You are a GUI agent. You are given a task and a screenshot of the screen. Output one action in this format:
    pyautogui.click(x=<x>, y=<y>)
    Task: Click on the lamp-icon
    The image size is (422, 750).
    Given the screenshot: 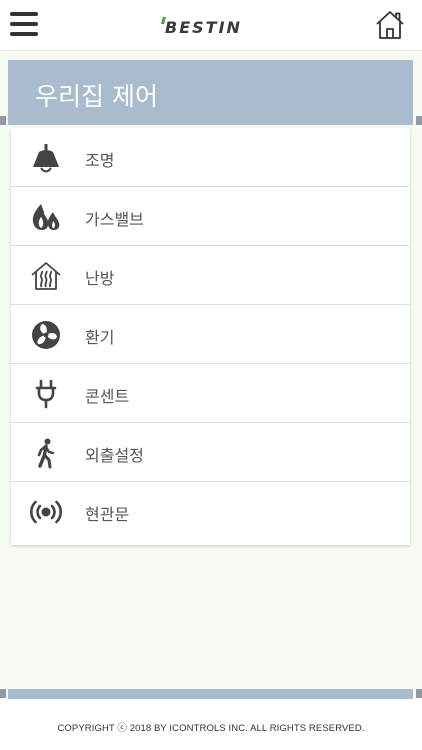 What is the action you would take?
    pyautogui.click(x=46, y=158)
    